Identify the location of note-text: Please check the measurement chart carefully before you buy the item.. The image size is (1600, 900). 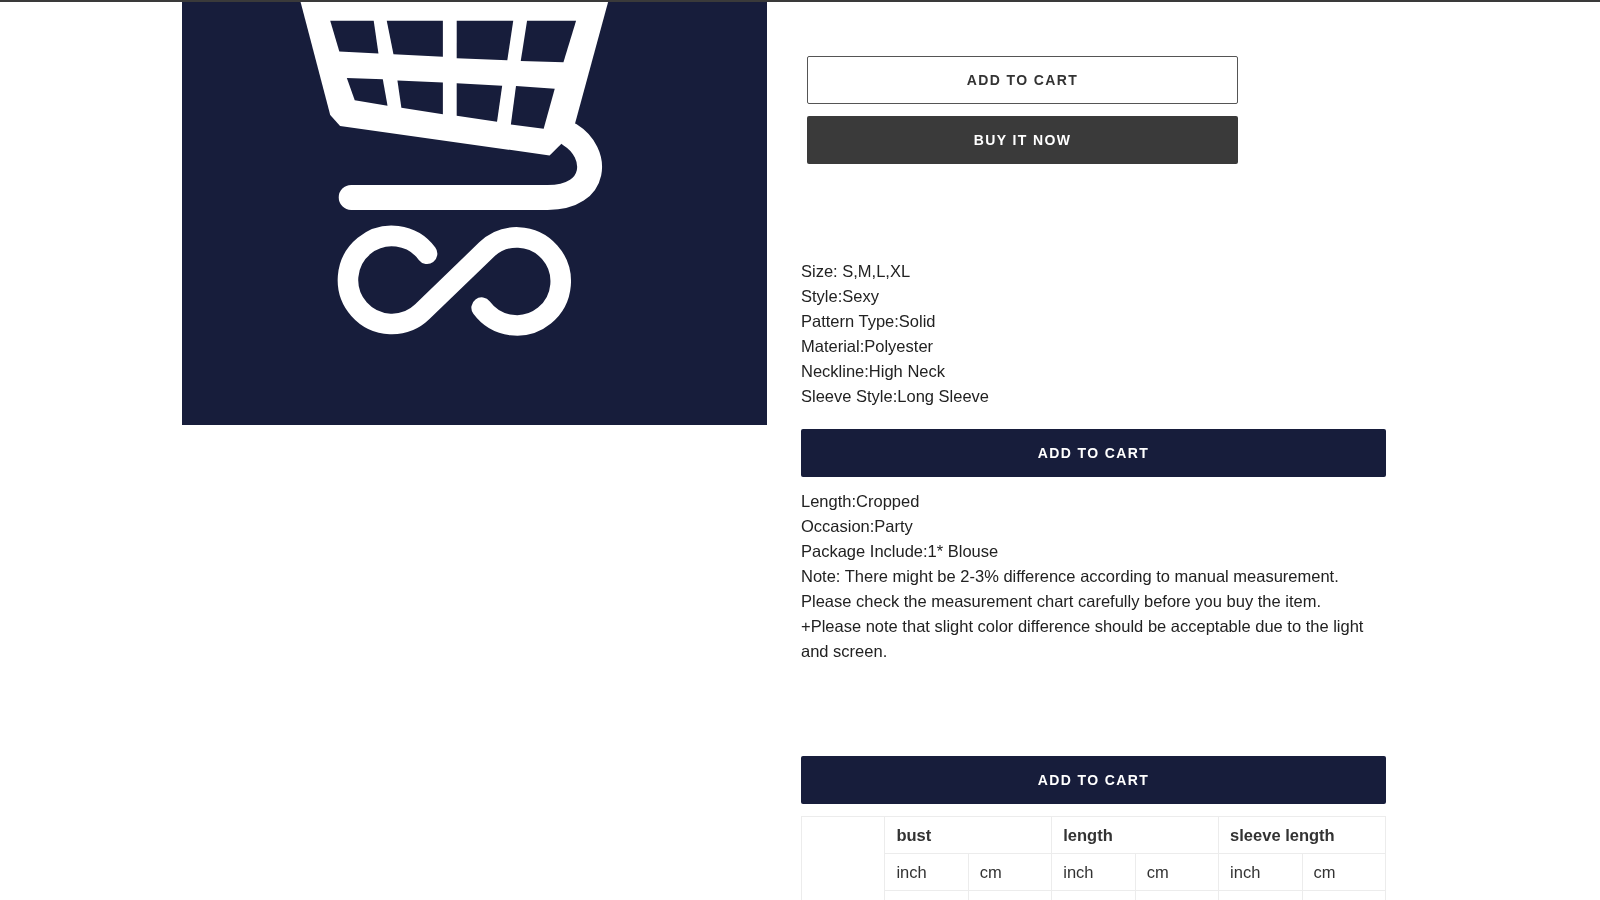
(1062, 601).